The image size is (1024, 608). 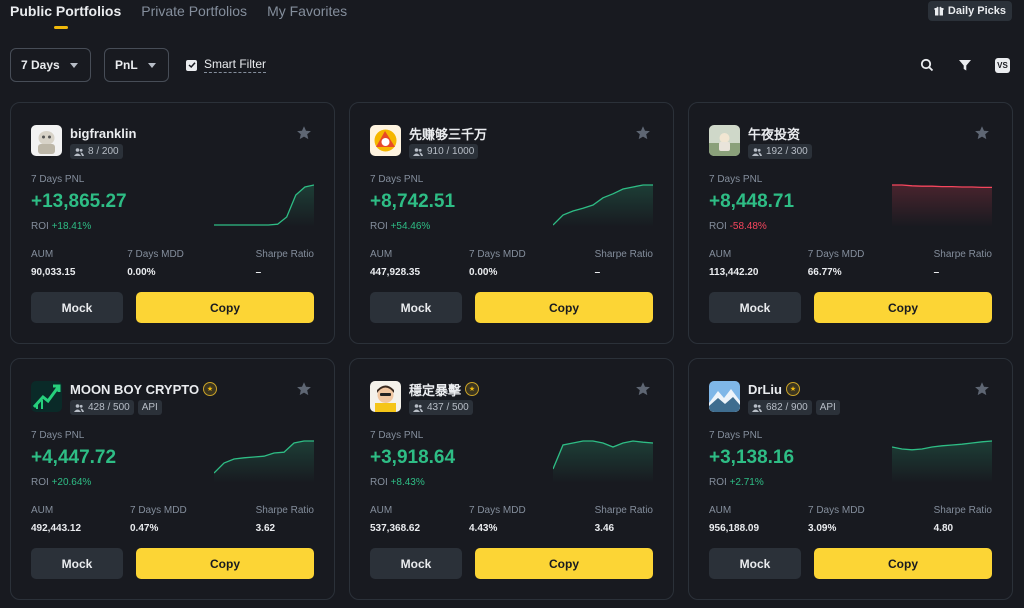 I want to click on mdd-metric: 7 Days MDD 0.47%, so click(x=158, y=519).